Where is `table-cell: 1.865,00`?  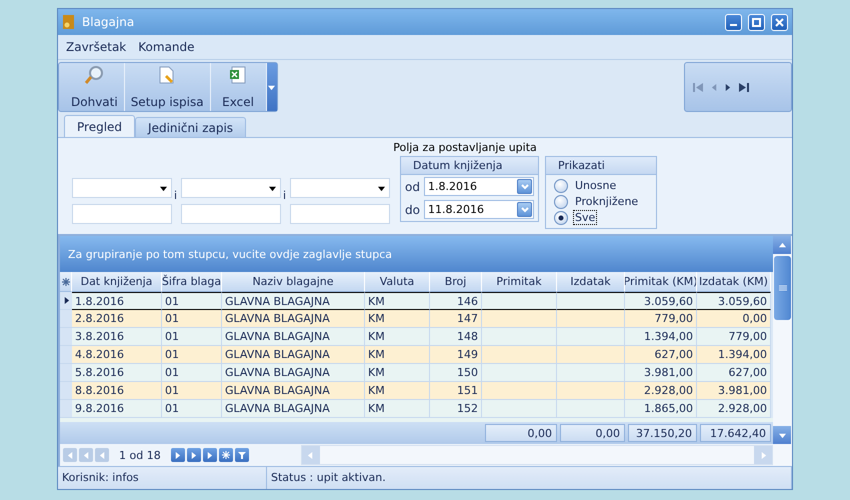
table-cell: 1.865,00 is located at coordinates (661, 409).